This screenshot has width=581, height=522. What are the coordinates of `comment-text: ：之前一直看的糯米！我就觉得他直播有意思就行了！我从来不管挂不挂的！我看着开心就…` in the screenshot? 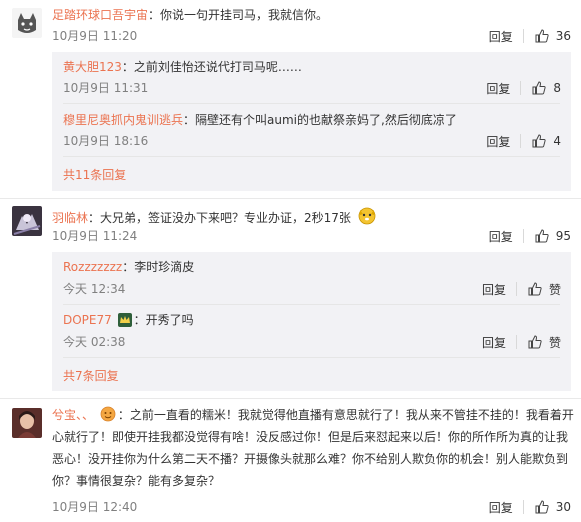 It's located at (313, 448).